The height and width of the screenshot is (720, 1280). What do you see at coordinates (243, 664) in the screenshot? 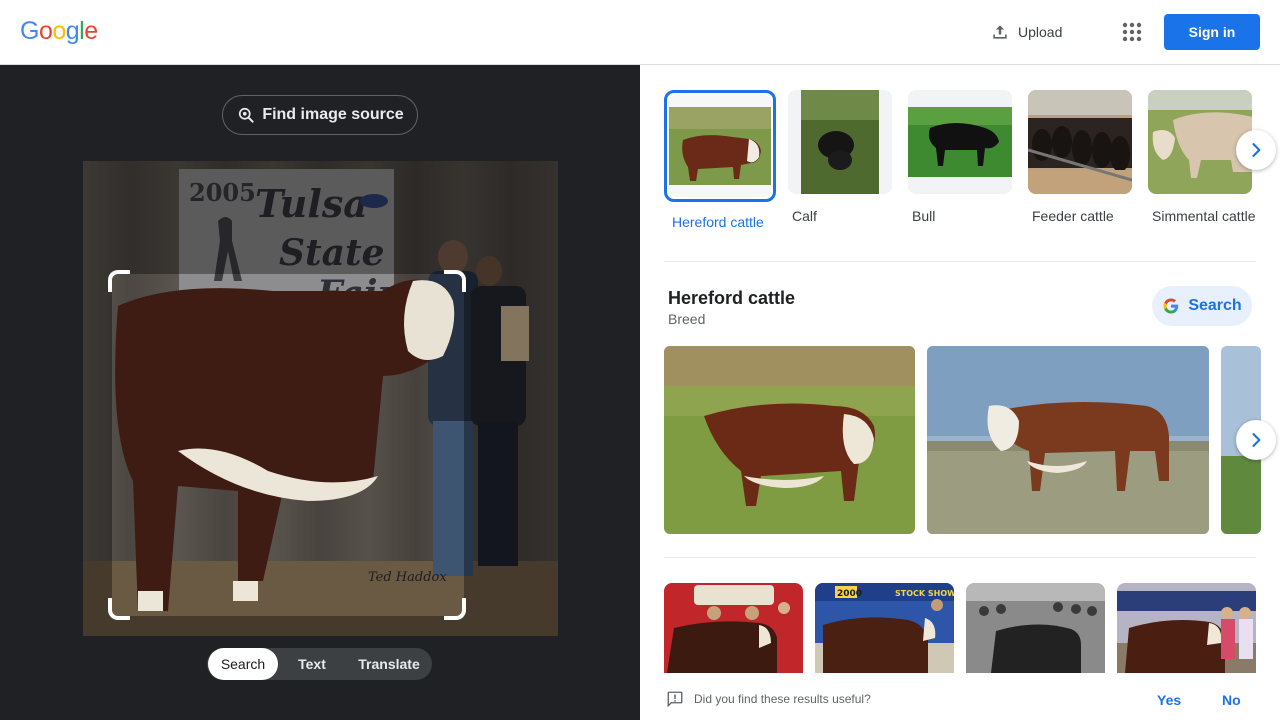
I see `tab-search: Search` at bounding box center [243, 664].